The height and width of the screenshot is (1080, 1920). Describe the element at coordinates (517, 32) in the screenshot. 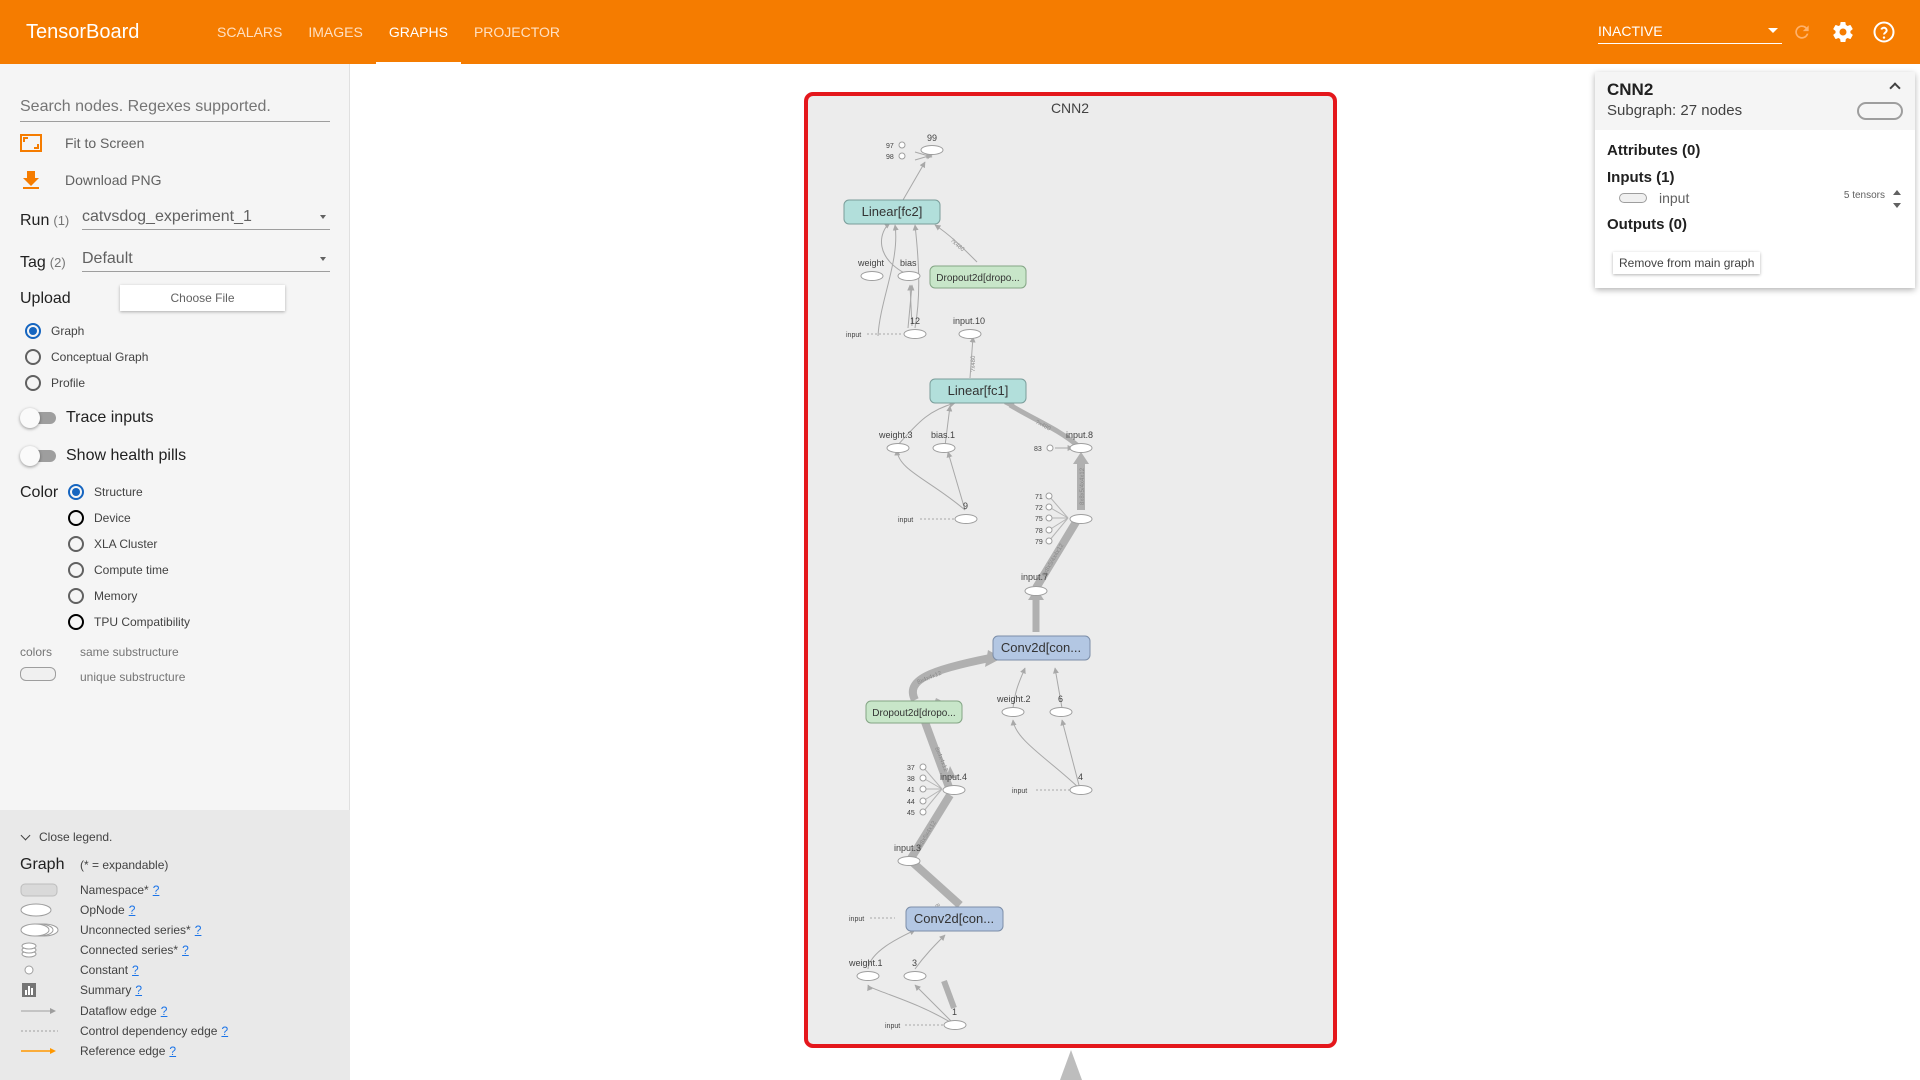

I see `tab-projector: PROJECTOR` at that location.